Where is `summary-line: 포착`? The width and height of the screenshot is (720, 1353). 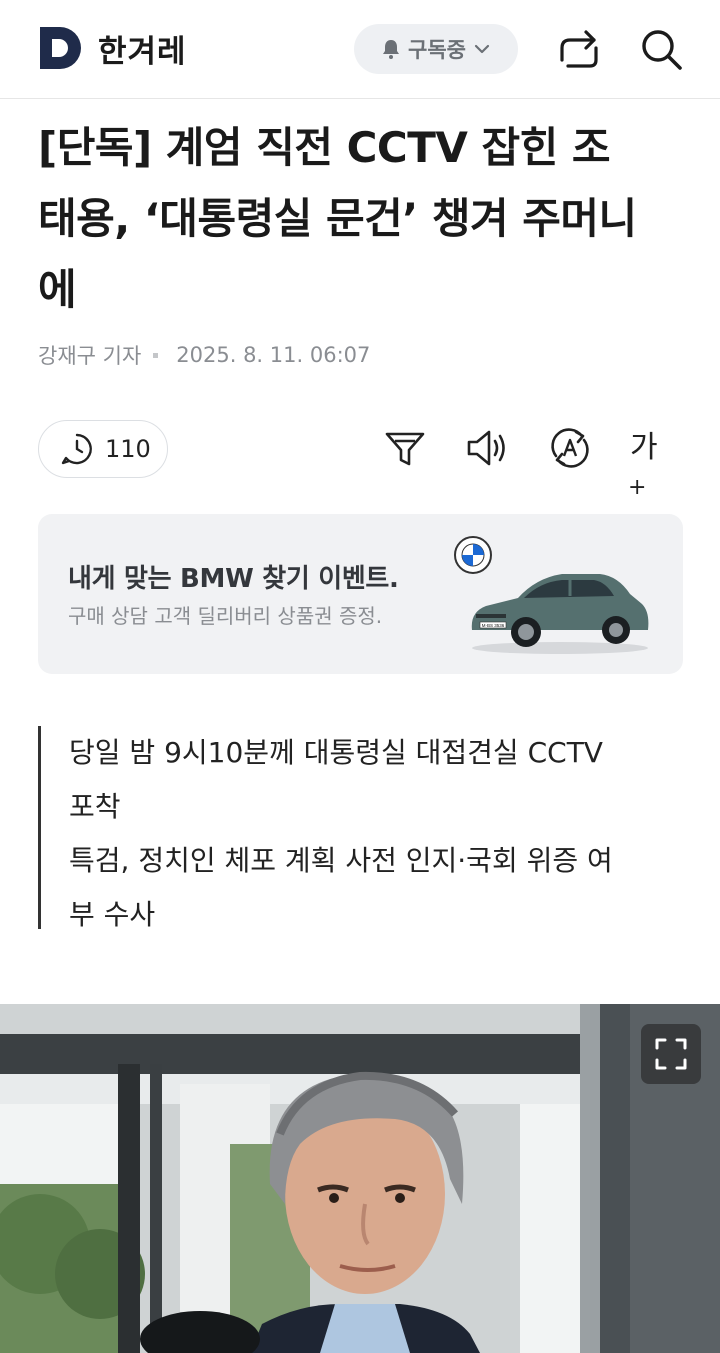
summary-line: 포착 is located at coordinates (95, 806).